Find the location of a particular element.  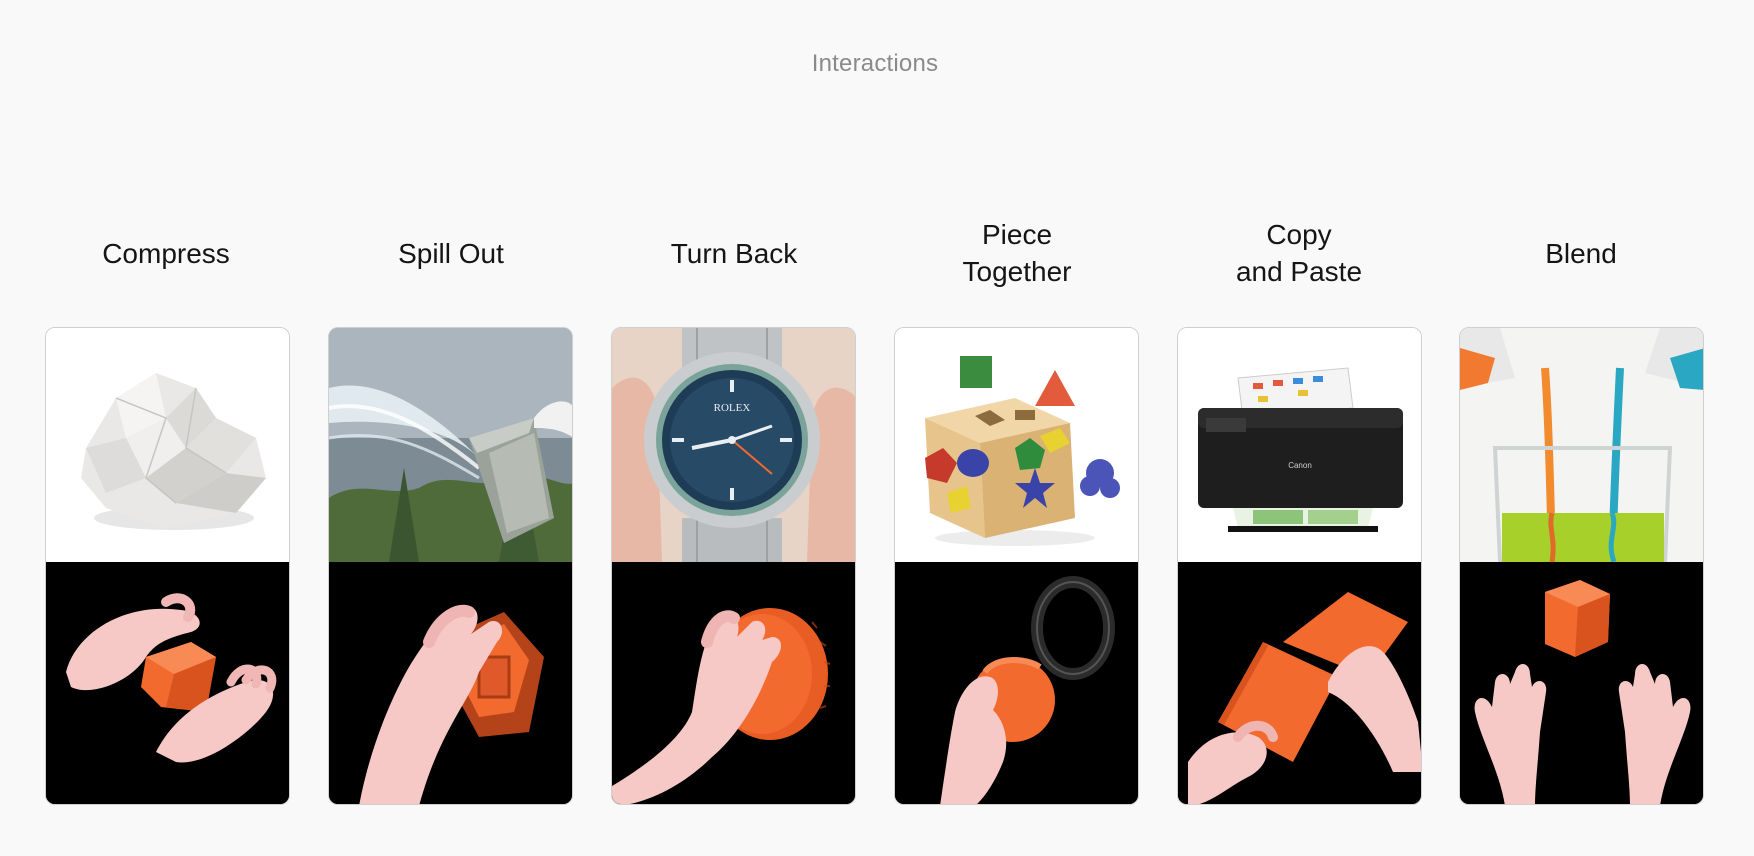

column-title-turn-back: Turn Back is located at coordinates (734, 253).